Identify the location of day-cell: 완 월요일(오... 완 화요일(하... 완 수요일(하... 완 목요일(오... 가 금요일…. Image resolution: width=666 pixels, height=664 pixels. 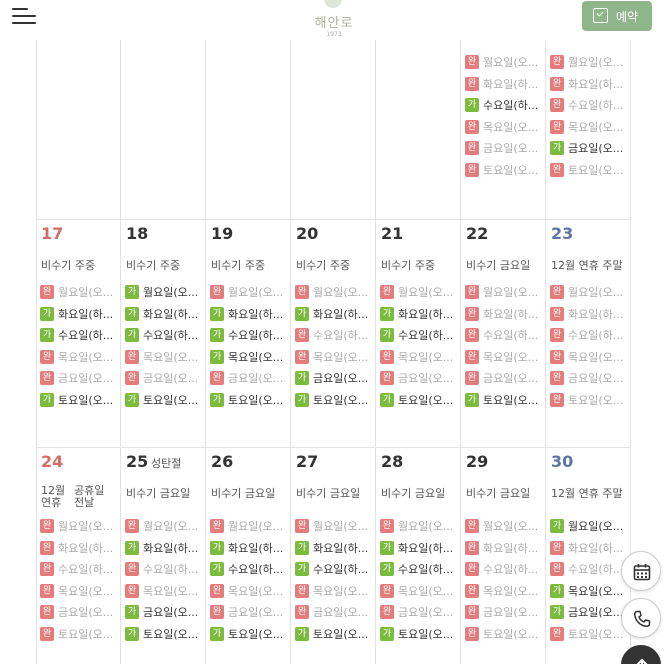
(588, 130).